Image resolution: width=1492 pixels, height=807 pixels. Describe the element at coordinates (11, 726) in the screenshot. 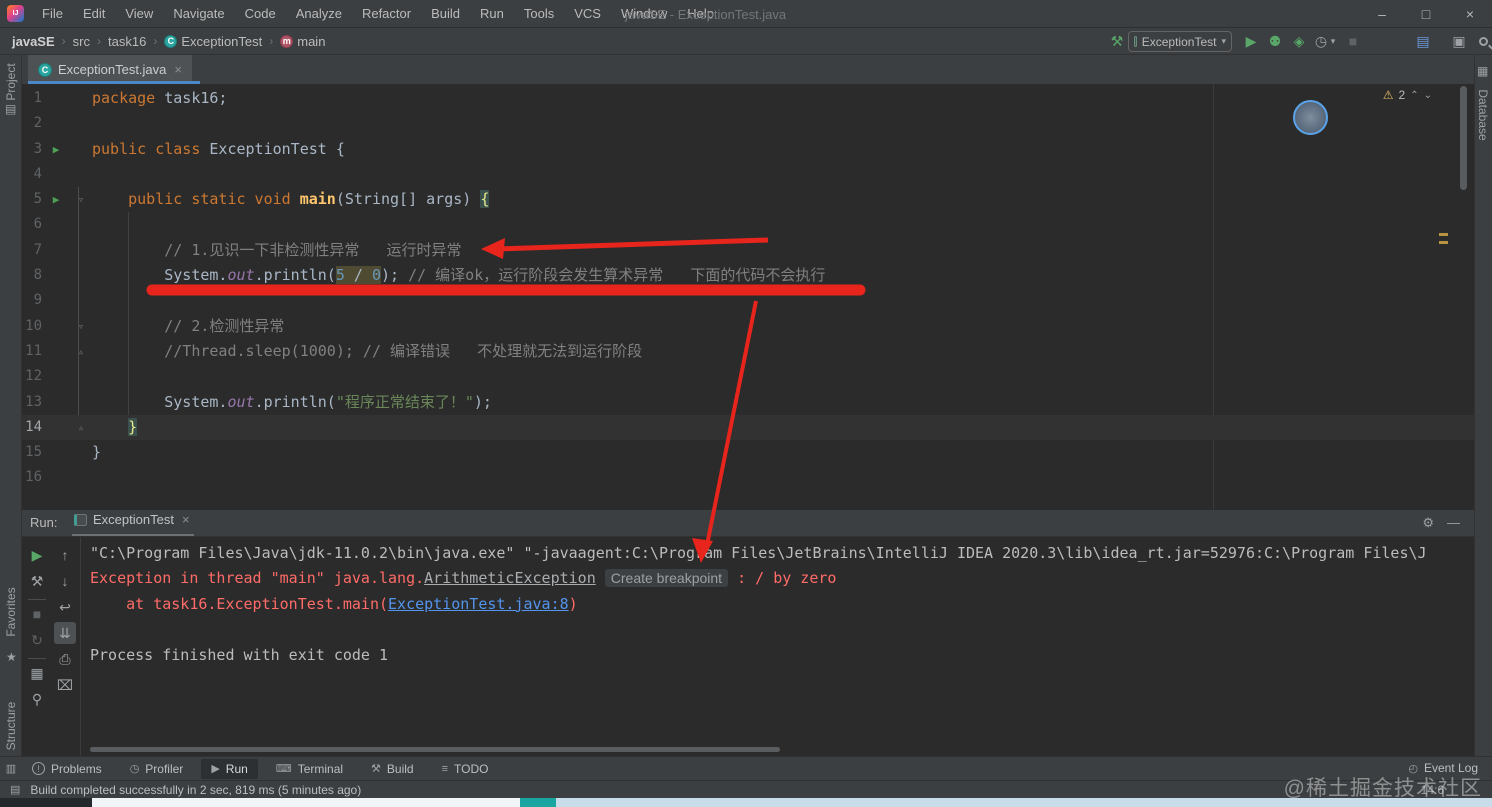

I see `toolwindow-structure-button: Structure` at that location.